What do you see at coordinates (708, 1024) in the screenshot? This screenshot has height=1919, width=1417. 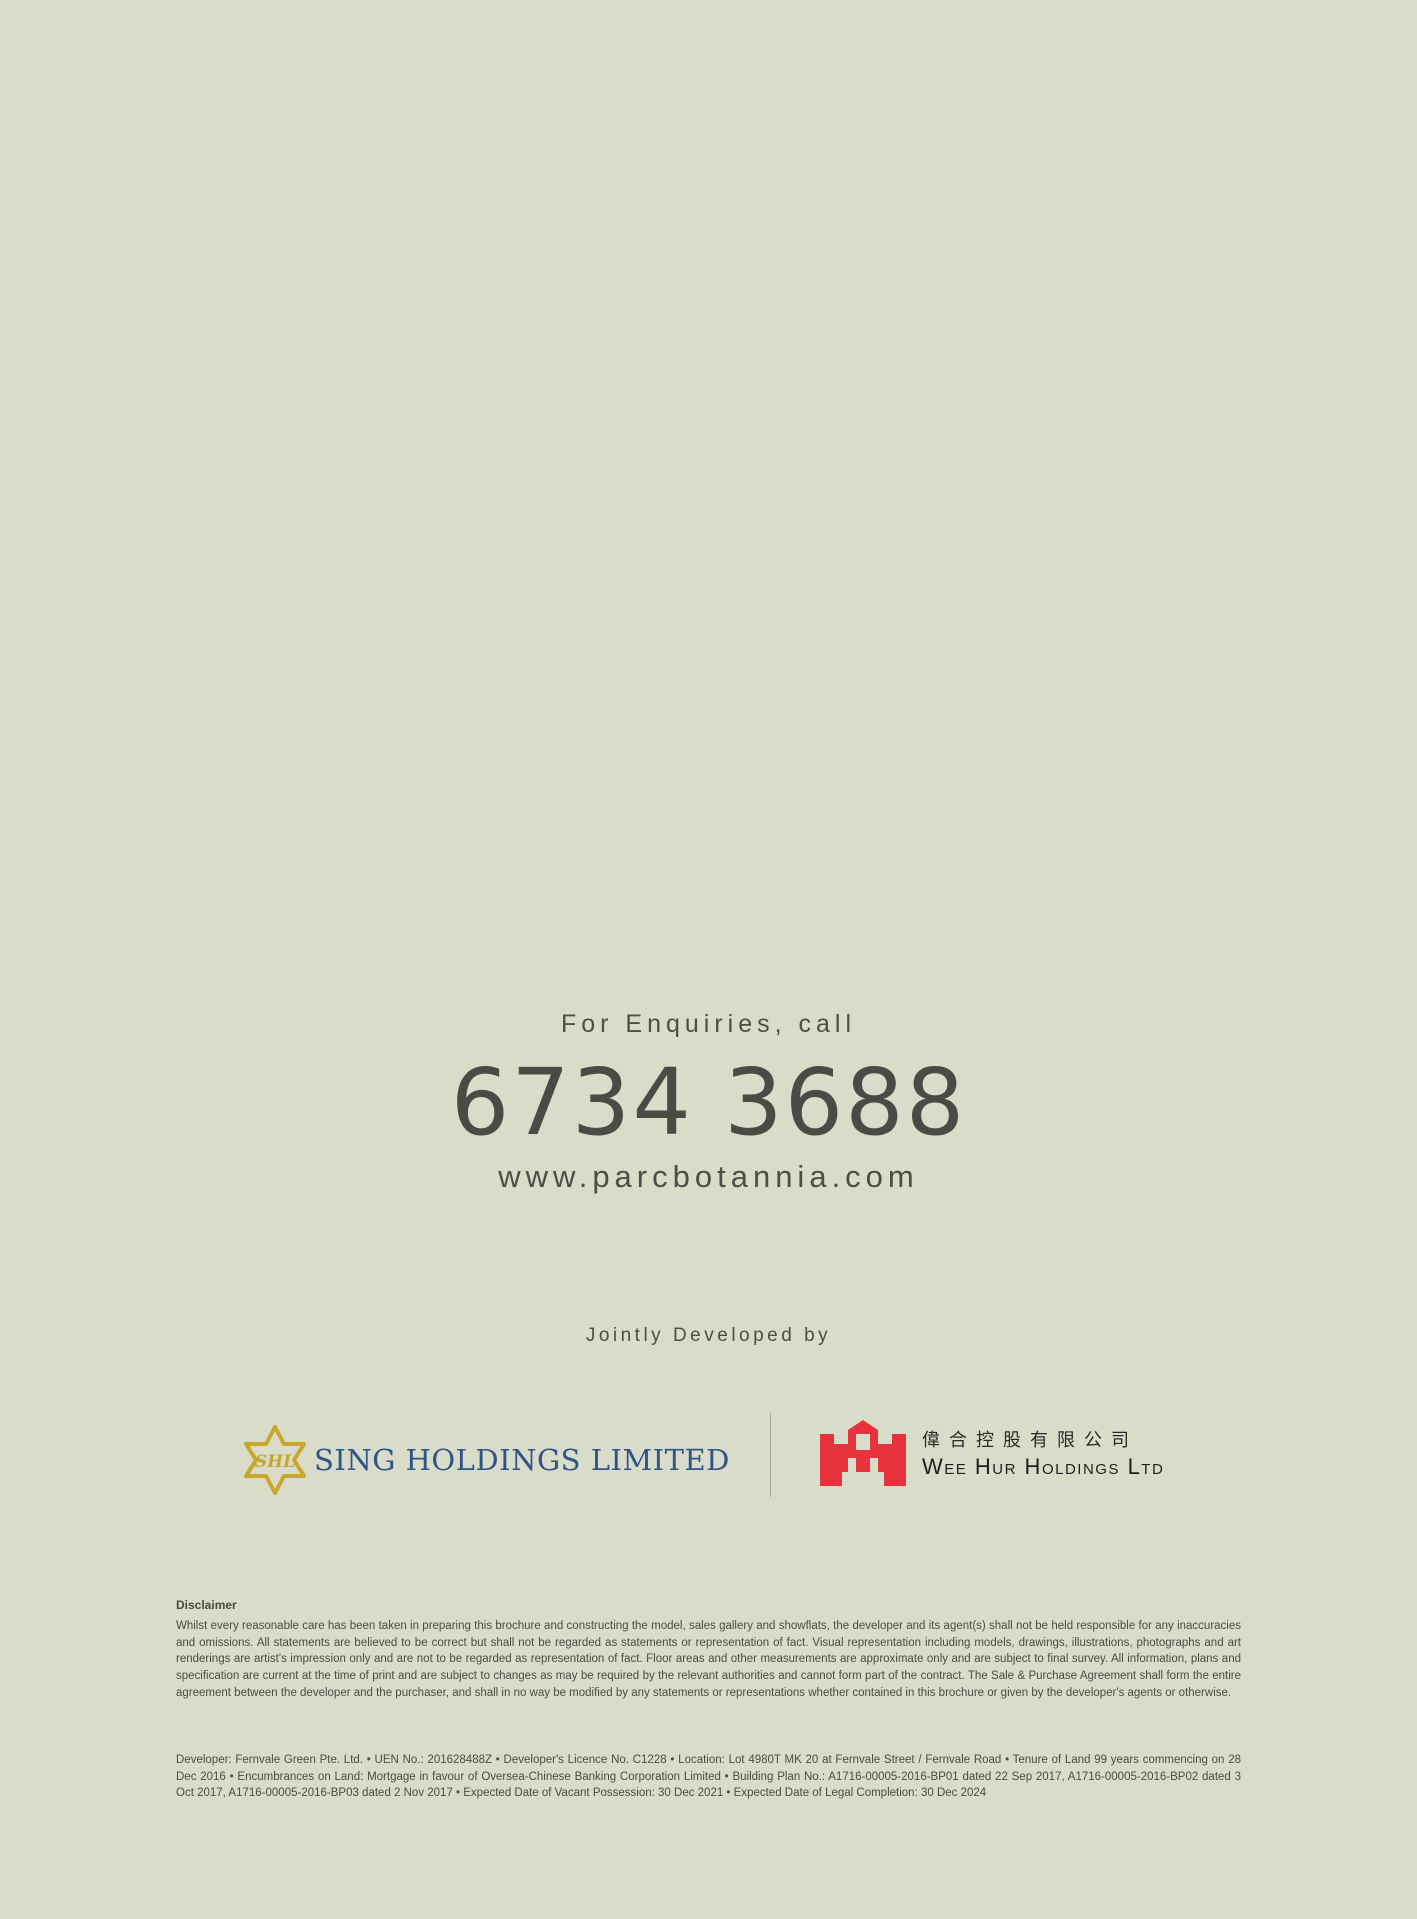 I see `enquiry-label: For Enquiries, call` at bounding box center [708, 1024].